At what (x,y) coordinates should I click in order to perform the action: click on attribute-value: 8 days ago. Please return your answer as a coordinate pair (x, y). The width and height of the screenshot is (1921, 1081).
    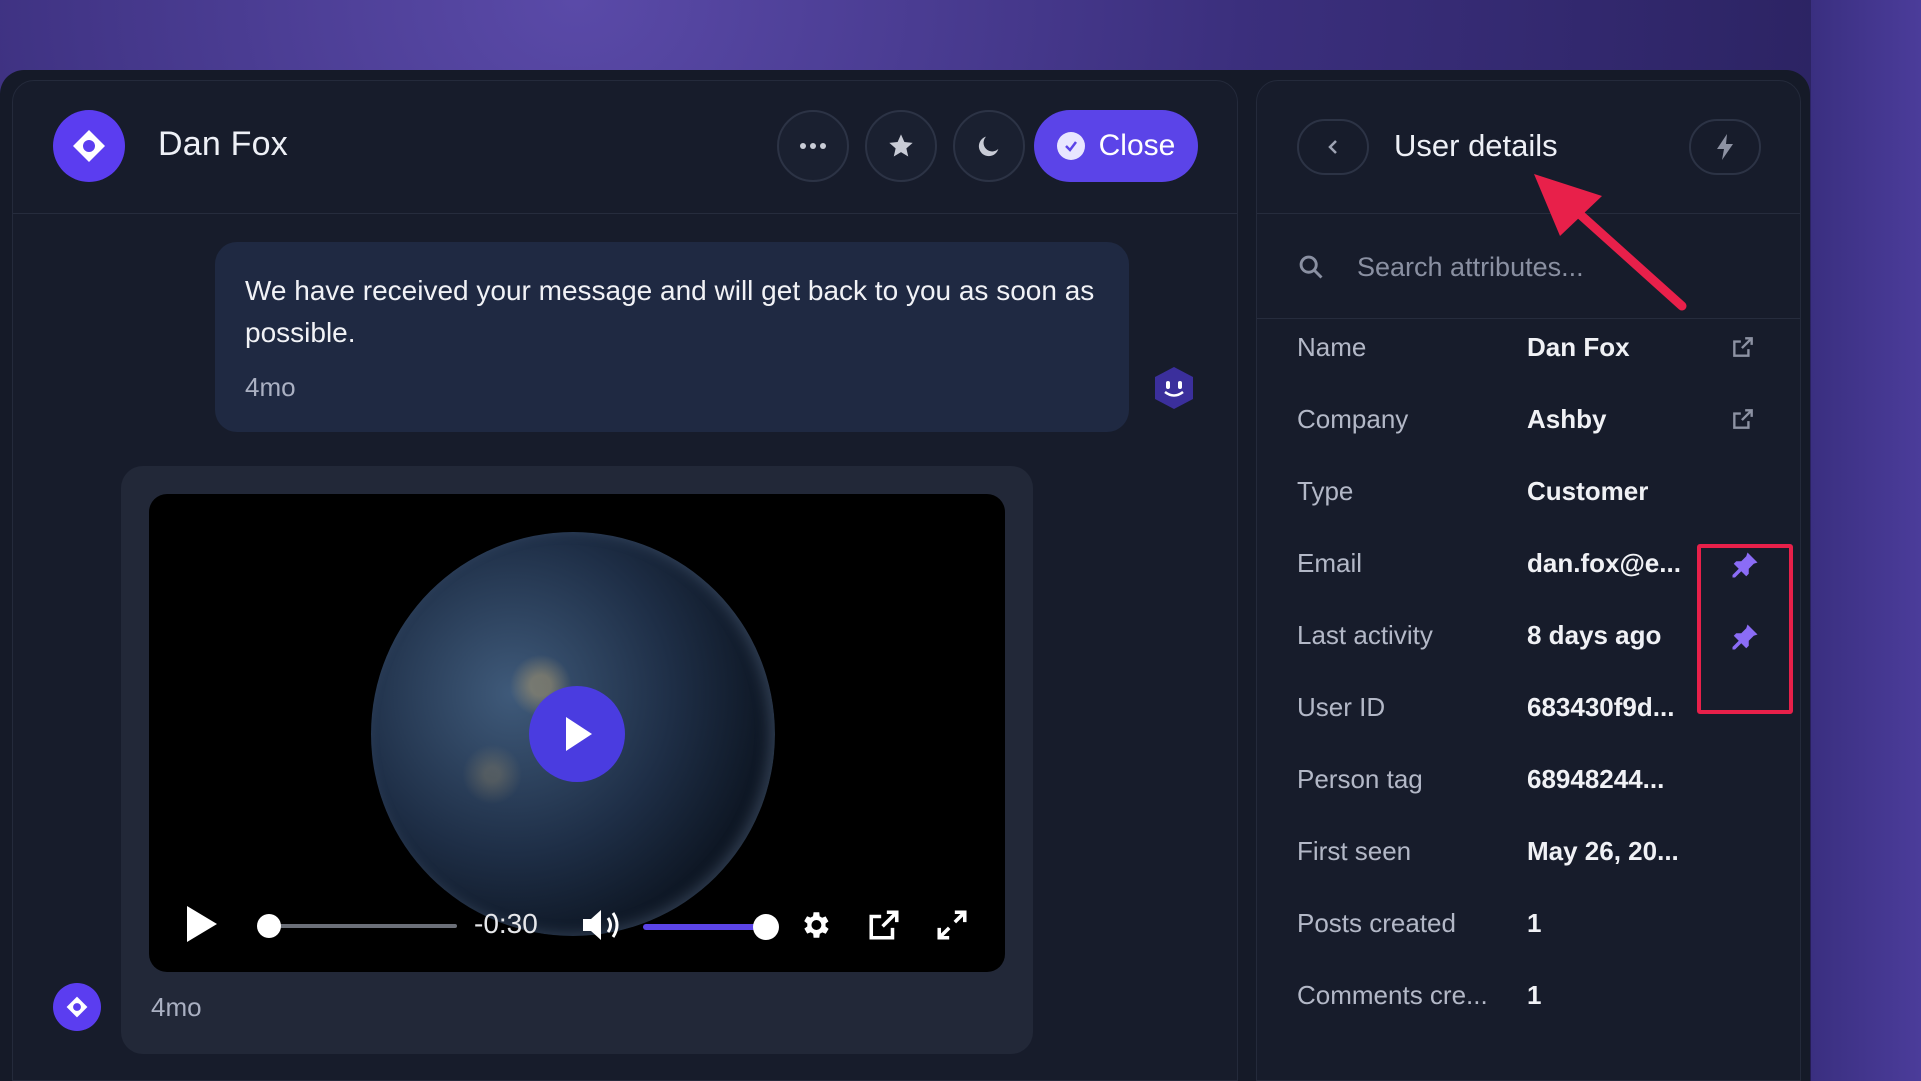
    Looking at the image, I should click on (1594, 635).